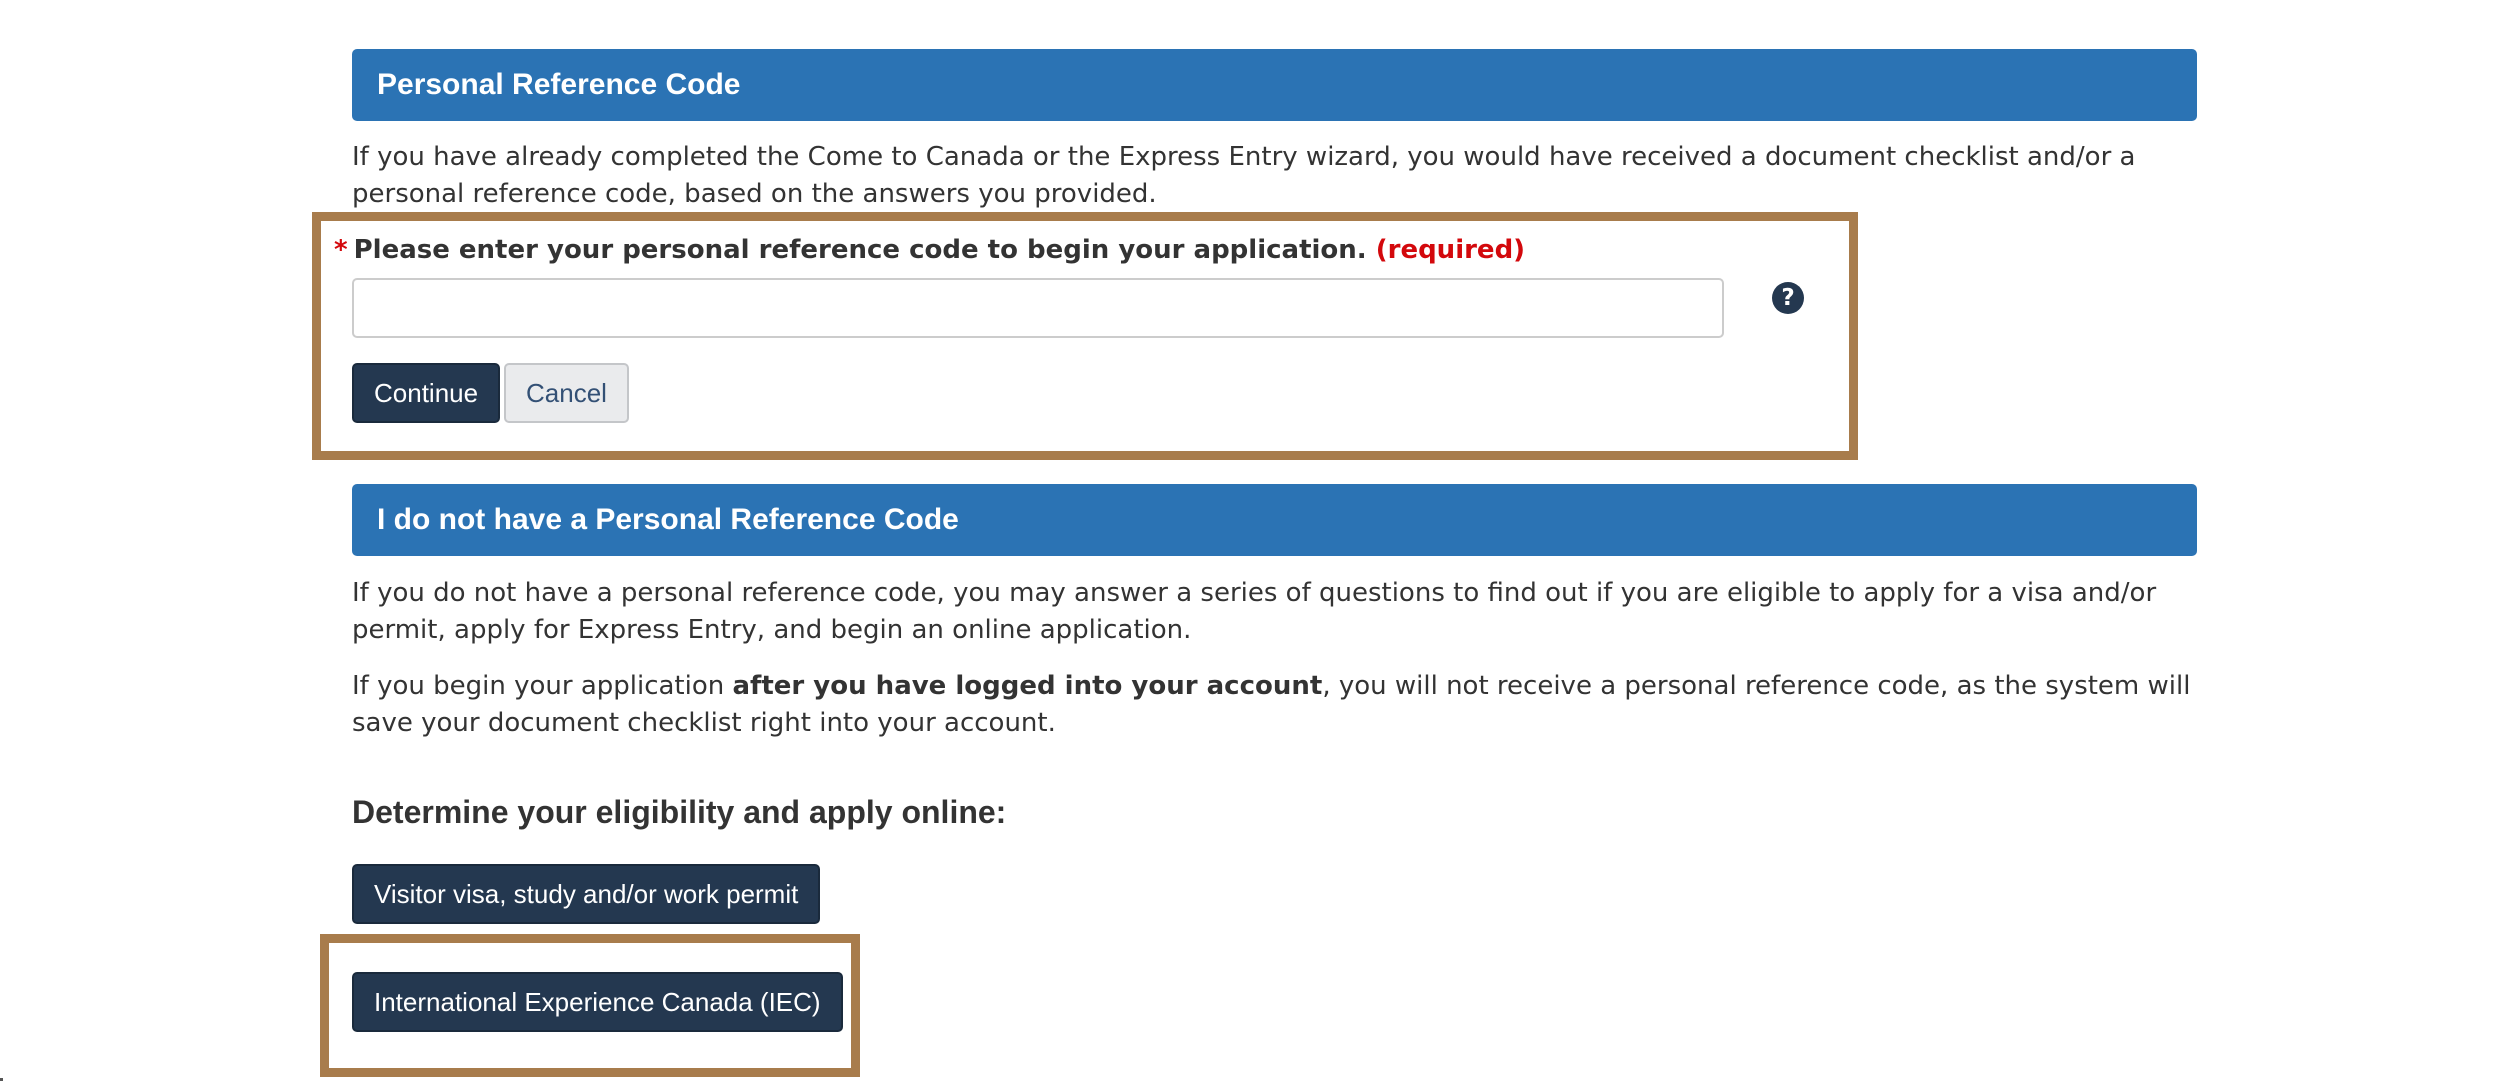 This screenshot has width=2517, height=1083. What do you see at coordinates (1, 1079) in the screenshot?
I see `corner-mark` at bounding box center [1, 1079].